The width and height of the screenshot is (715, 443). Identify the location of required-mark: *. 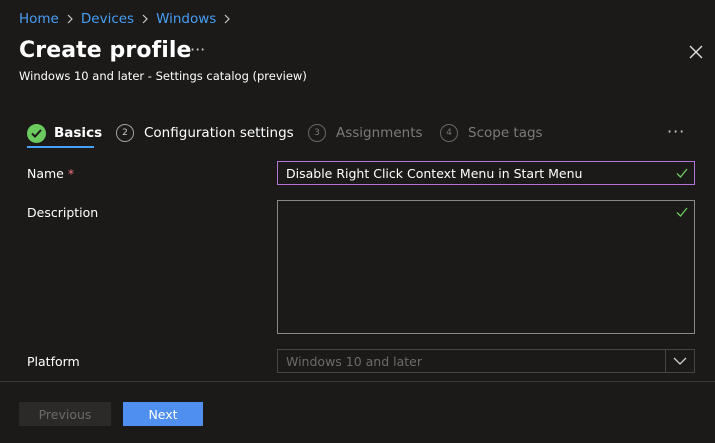
(71, 173).